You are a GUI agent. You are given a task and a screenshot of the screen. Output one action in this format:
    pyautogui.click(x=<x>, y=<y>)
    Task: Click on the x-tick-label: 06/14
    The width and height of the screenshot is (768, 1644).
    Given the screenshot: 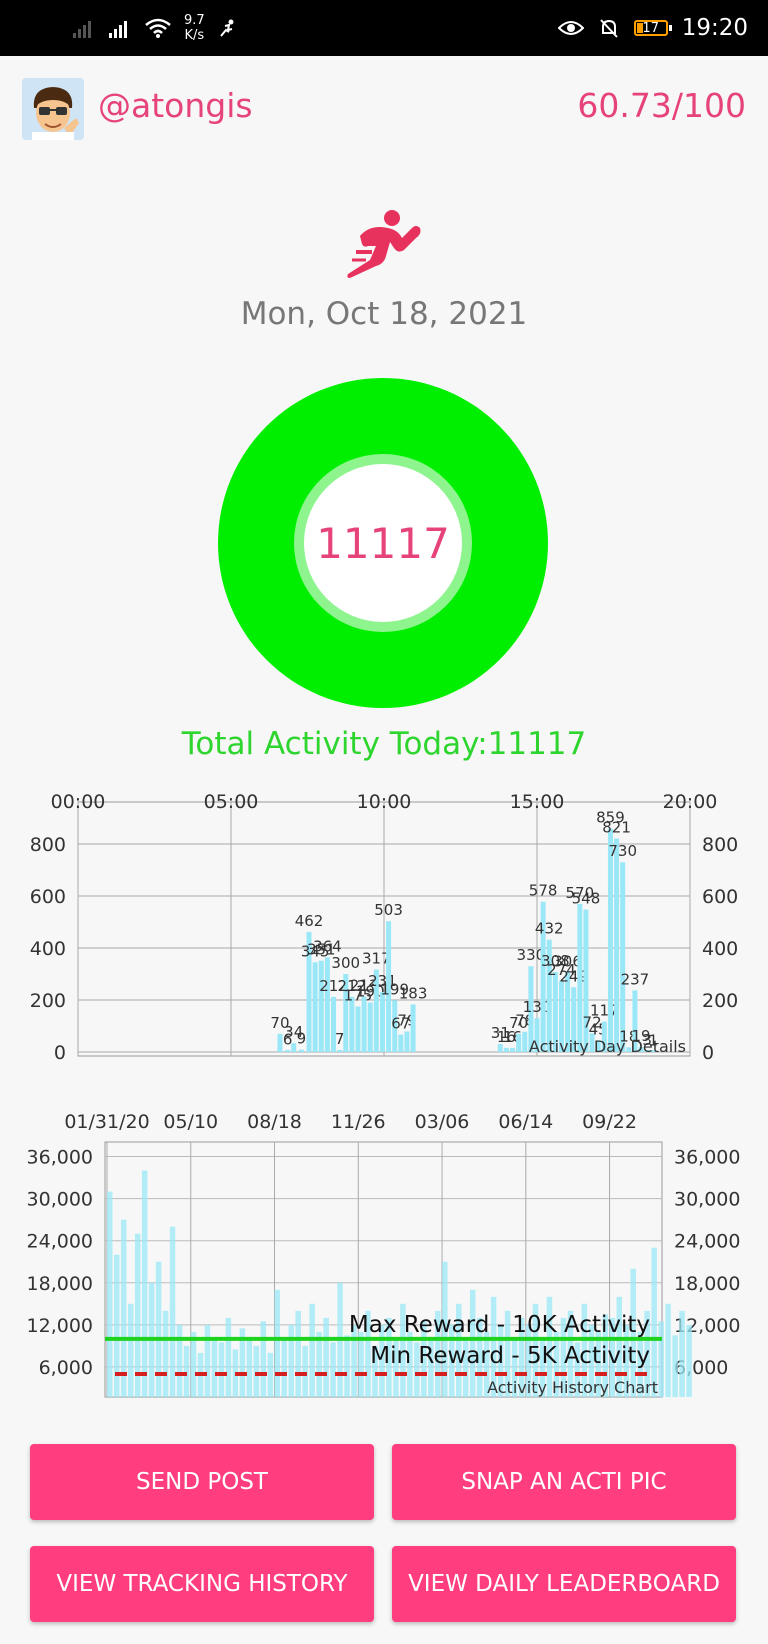 What is the action you would take?
    pyautogui.click(x=525, y=1122)
    